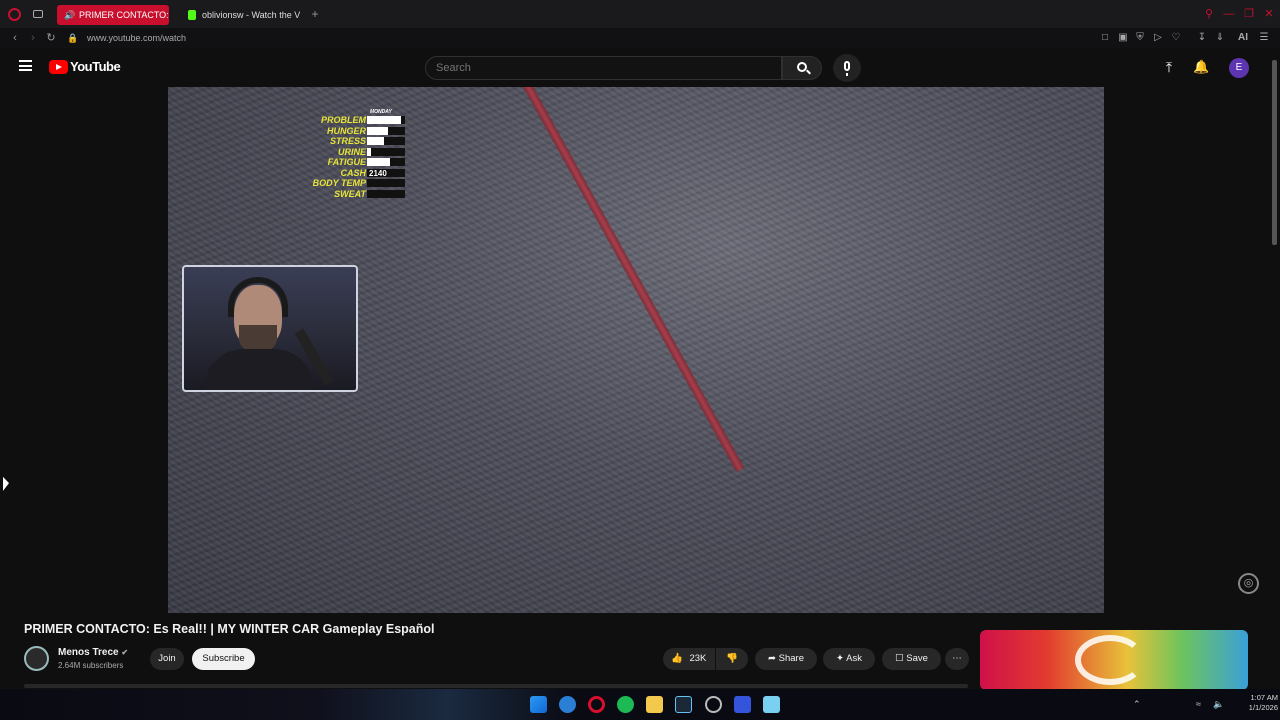  What do you see at coordinates (1218, 704) in the screenshot?
I see `volume-icon: 🔈` at bounding box center [1218, 704].